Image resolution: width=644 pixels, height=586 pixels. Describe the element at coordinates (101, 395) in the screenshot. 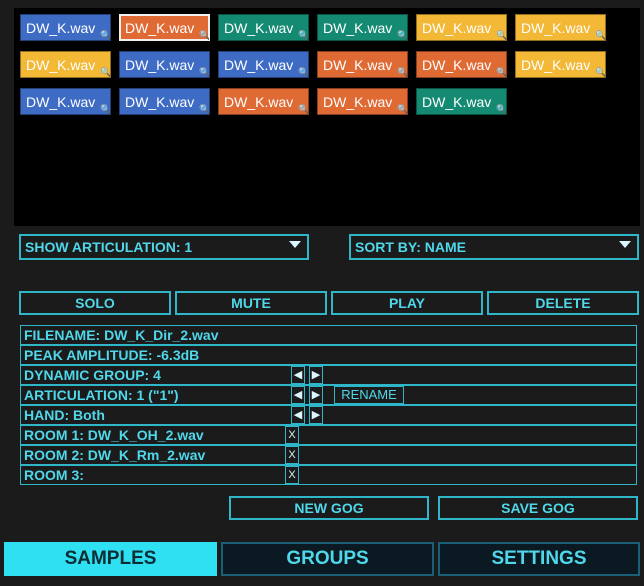

I see `articulation-text: ARTICULATION: 1 ("1")` at that location.